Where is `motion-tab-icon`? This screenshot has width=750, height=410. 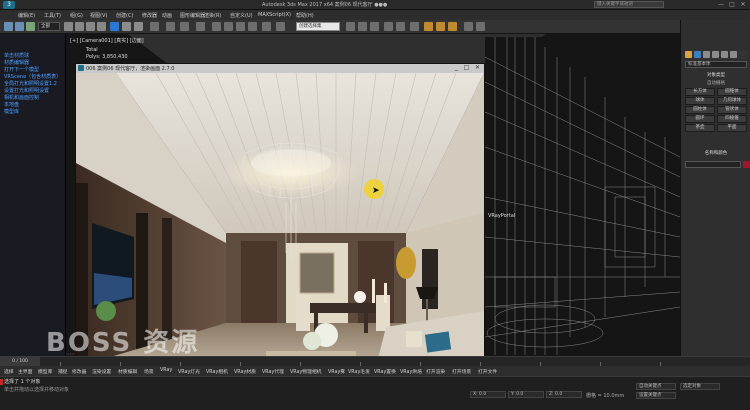 motion-tab-icon is located at coordinates (715, 54).